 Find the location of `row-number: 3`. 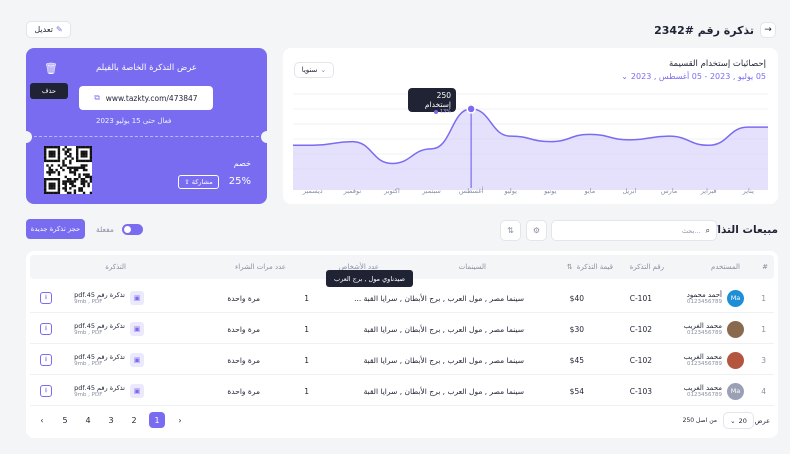

row-number: 3 is located at coordinates (763, 360).